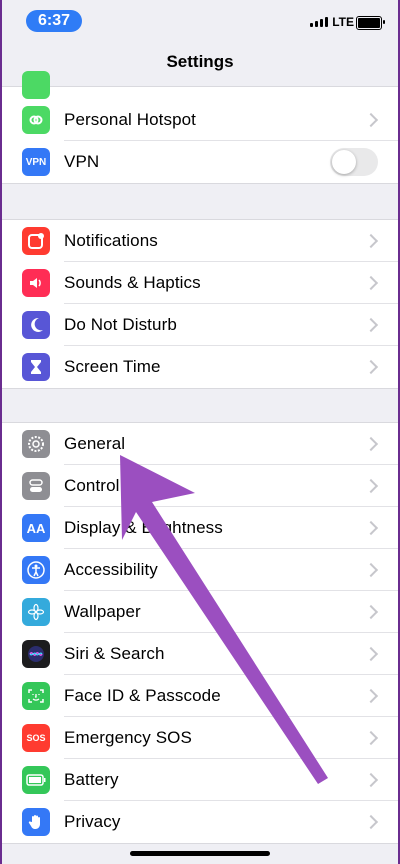  Describe the element at coordinates (36, 780) in the screenshot. I see `battery-icon` at that location.